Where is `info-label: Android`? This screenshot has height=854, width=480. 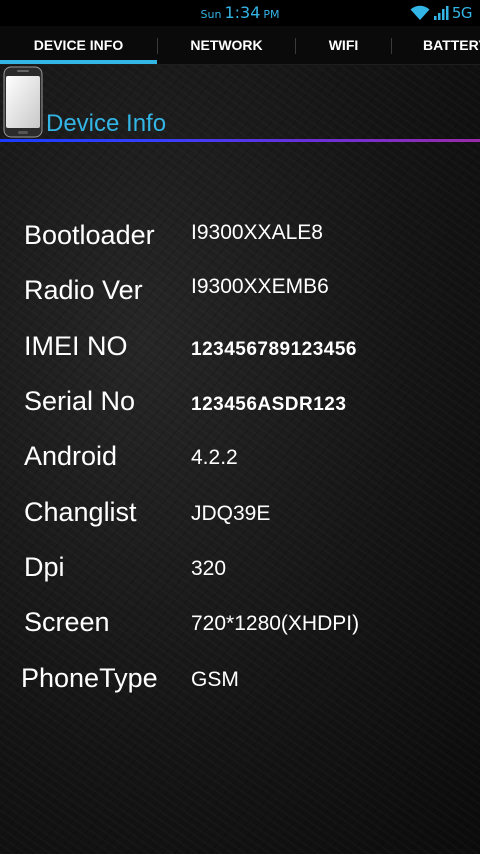
info-label: Android is located at coordinates (71, 456).